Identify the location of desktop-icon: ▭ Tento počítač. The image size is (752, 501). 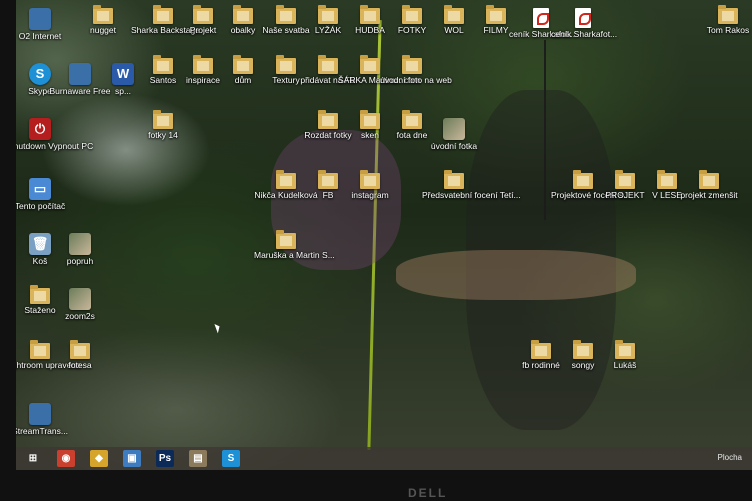
(44, 191).